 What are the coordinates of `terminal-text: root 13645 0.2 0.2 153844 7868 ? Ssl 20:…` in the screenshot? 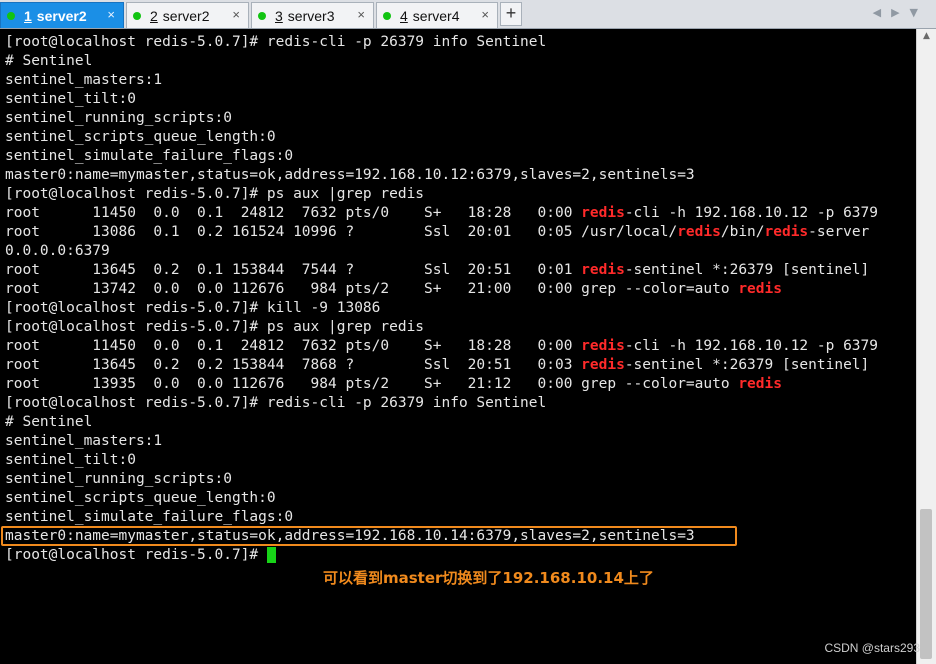 It's located at (293, 365).